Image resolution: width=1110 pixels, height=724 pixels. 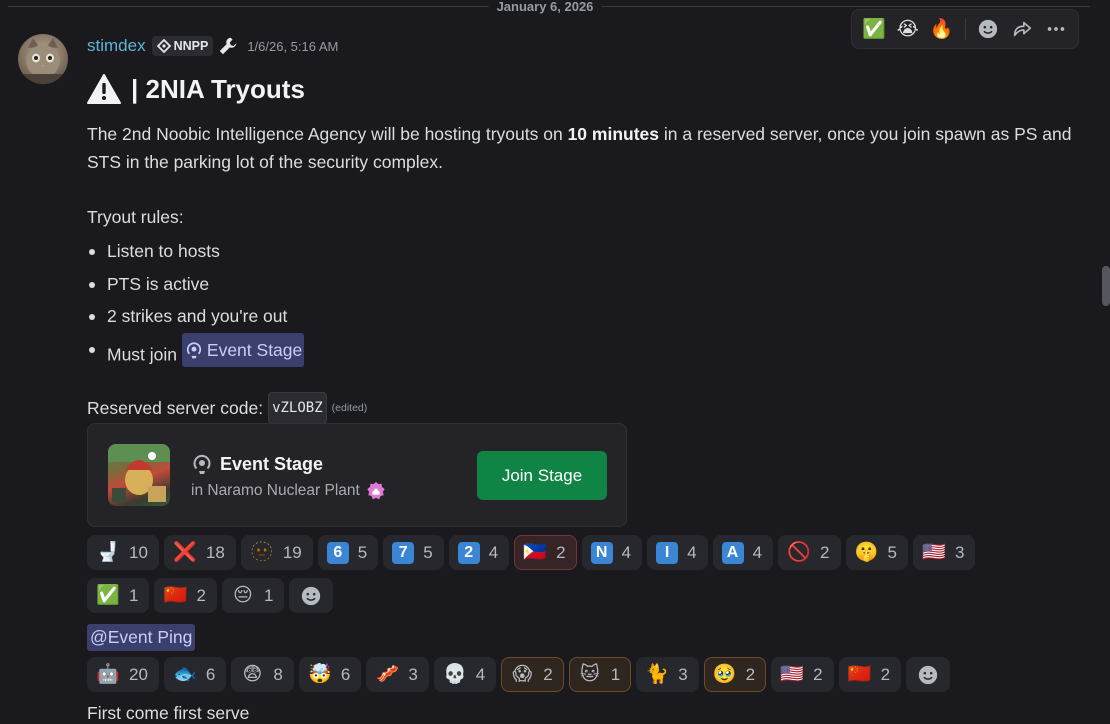 I want to click on channel-mention-event-stage: Event Stage, so click(x=243, y=349).